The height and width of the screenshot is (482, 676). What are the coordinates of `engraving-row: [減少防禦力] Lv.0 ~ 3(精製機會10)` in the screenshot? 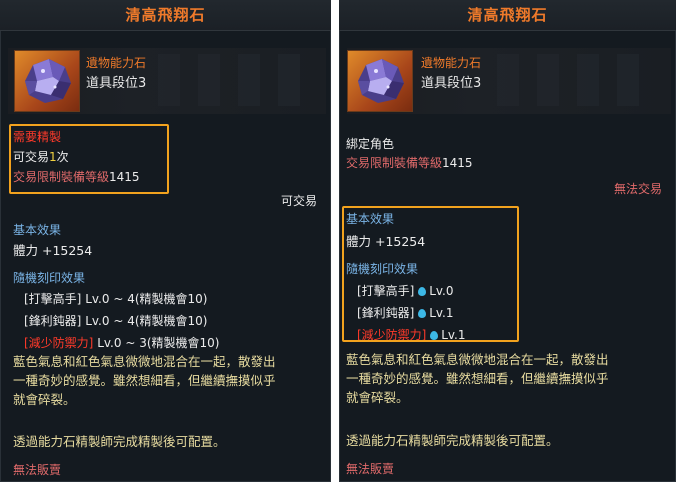 It's located at (122, 343).